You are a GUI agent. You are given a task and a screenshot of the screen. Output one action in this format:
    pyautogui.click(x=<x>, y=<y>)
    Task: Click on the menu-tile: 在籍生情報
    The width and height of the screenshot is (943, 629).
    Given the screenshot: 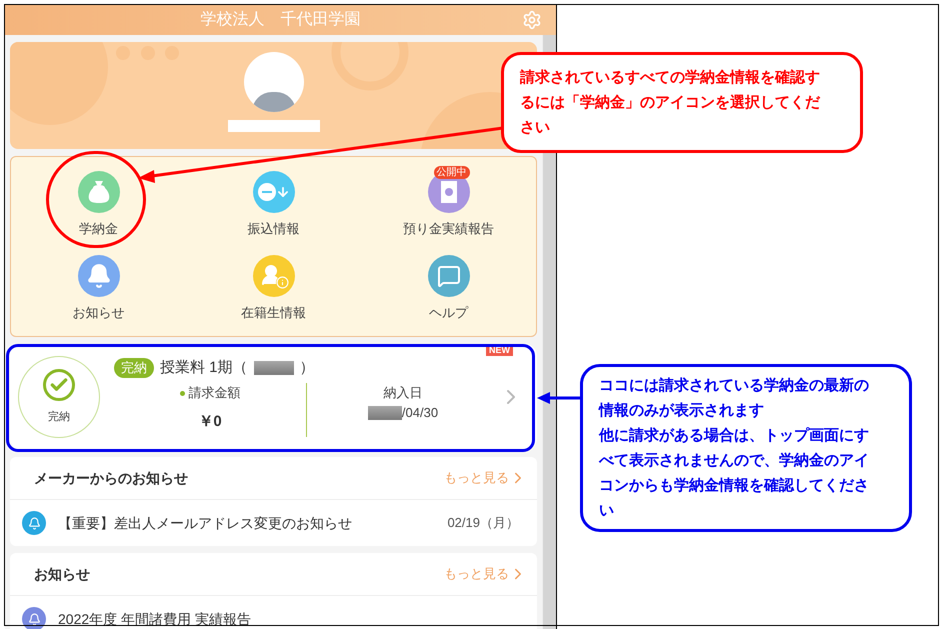 What is the action you would take?
    pyautogui.click(x=273, y=288)
    